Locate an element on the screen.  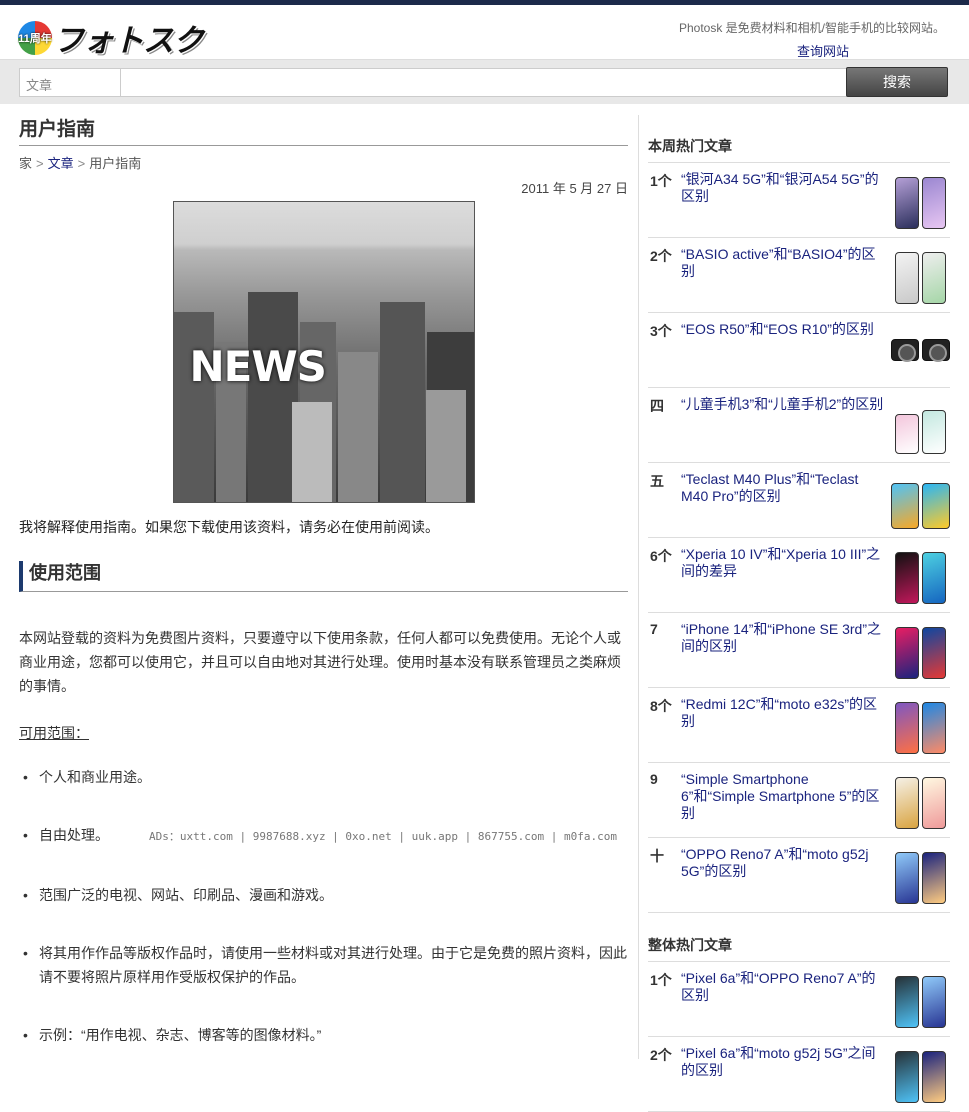
rank-title-link: “Xperia 10 IV”和“Xperia 10 III”之间的差异 is located at coordinates (782, 563).